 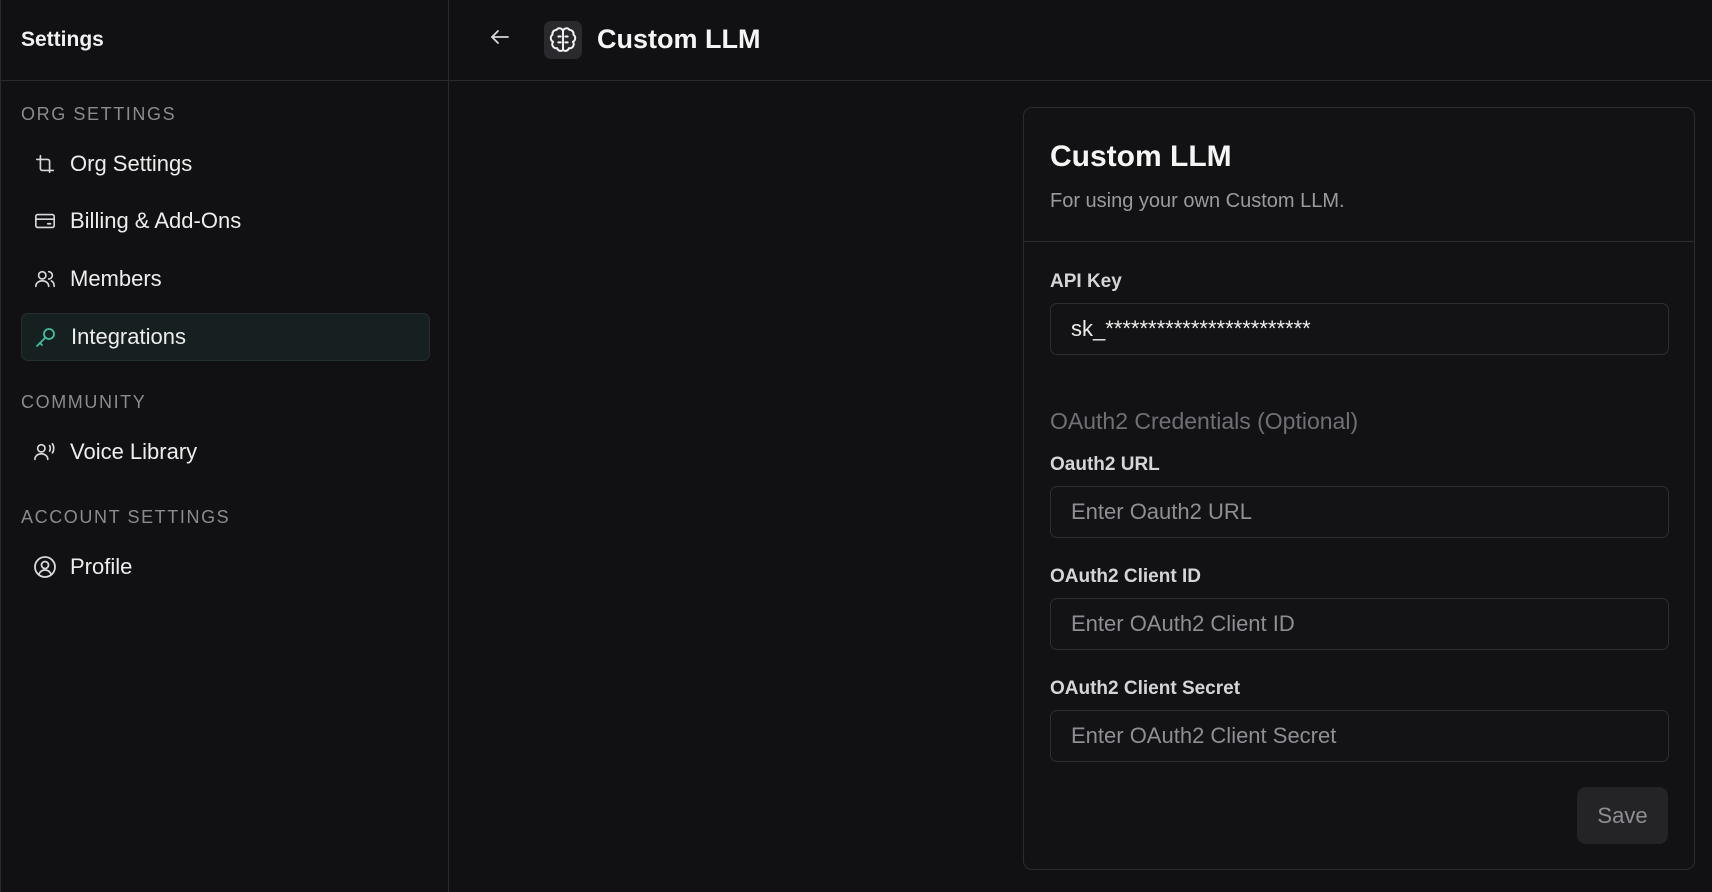 I want to click on voice-user-icon, so click(x=45, y=452).